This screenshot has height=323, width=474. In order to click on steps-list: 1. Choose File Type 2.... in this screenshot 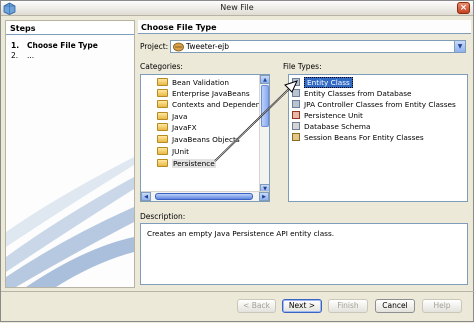, I will do `click(54, 51)`.